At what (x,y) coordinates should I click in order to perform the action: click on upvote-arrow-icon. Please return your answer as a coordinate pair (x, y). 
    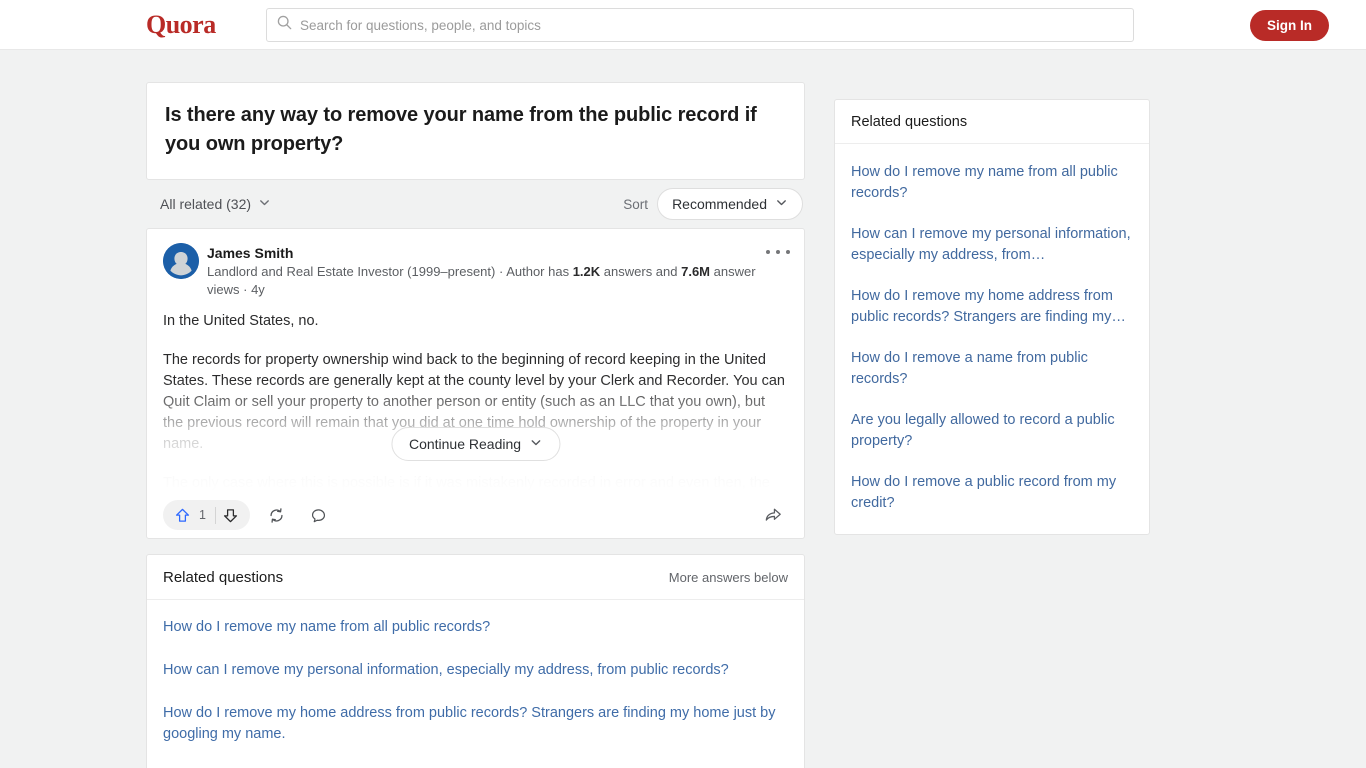
    Looking at the image, I should click on (182, 515).